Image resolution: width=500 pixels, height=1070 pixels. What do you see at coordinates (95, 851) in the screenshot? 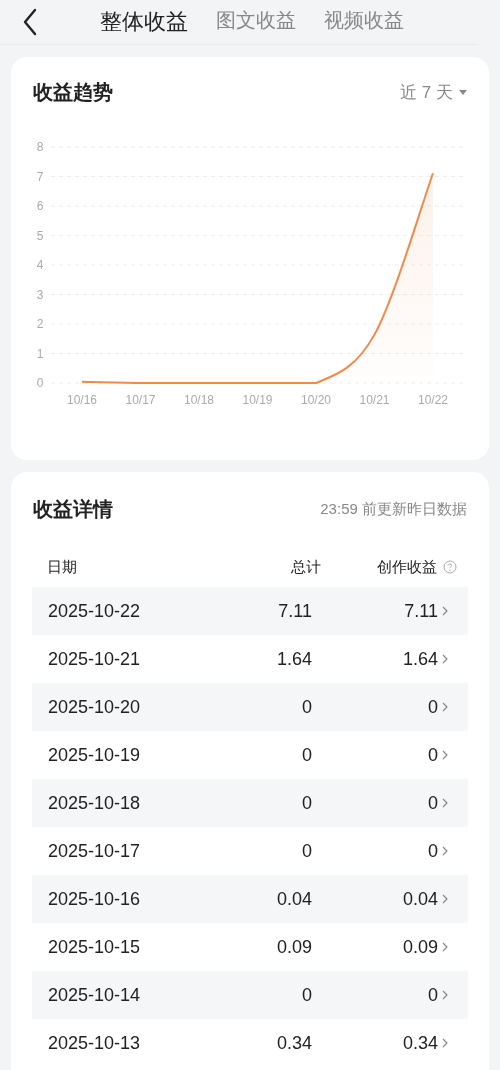
I see `date-cell-text: 2025-10-17` at bounding box center [95, 851].